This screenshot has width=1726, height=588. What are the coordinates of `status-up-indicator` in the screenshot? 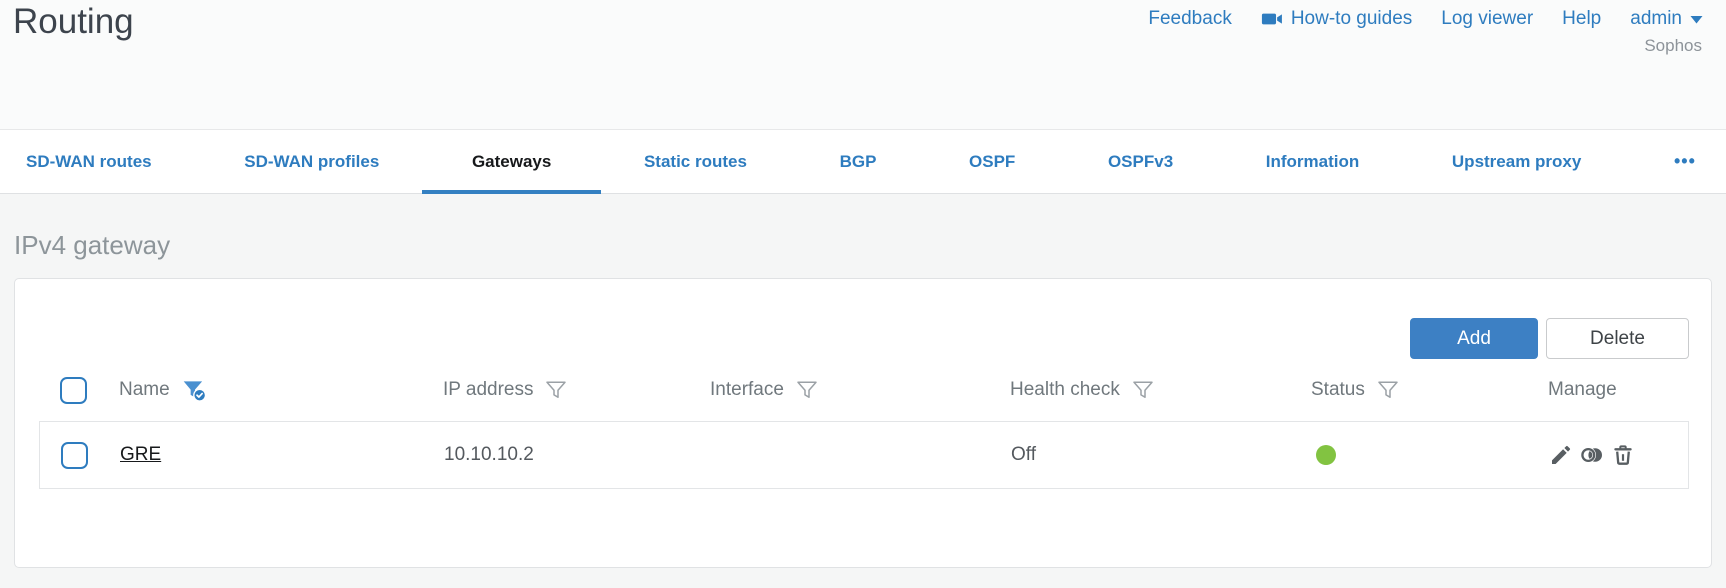 It's located at (1326, 455).